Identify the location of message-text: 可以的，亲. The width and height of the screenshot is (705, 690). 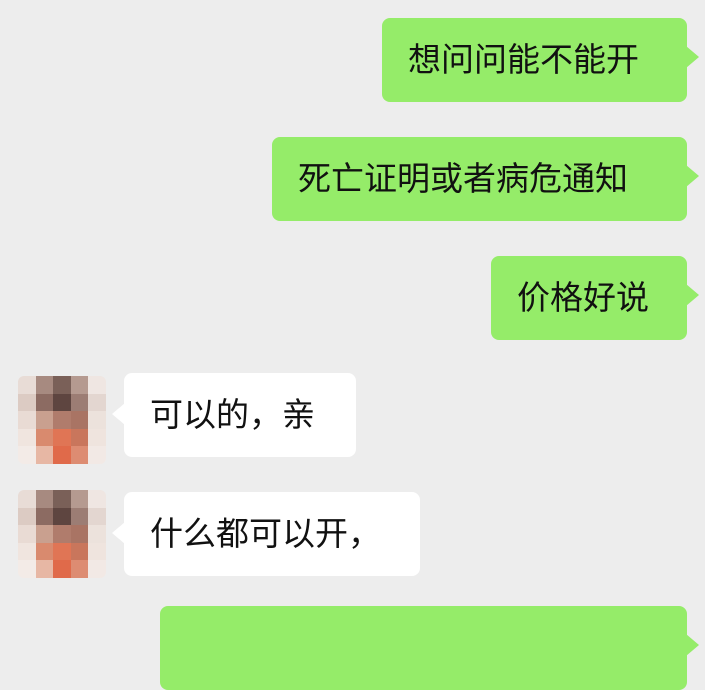
(232, 414).